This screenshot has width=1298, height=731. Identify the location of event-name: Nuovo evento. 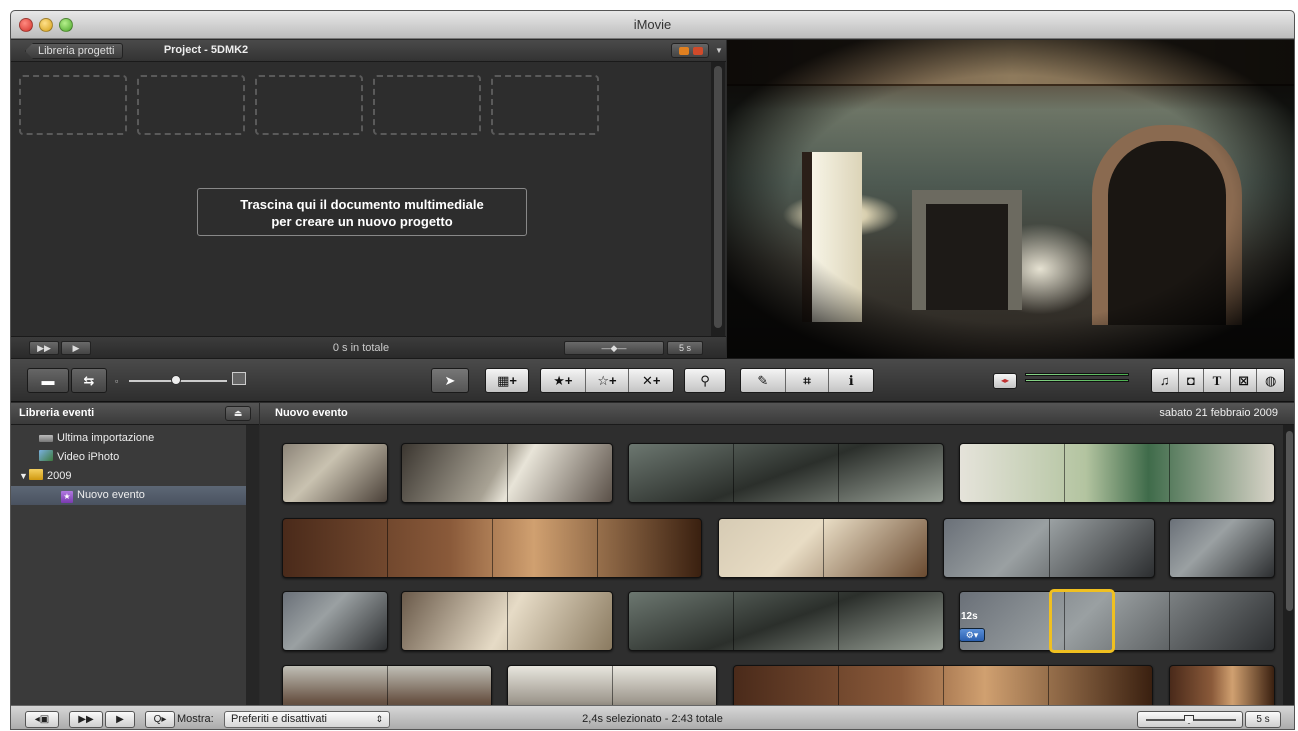
(311, 413).